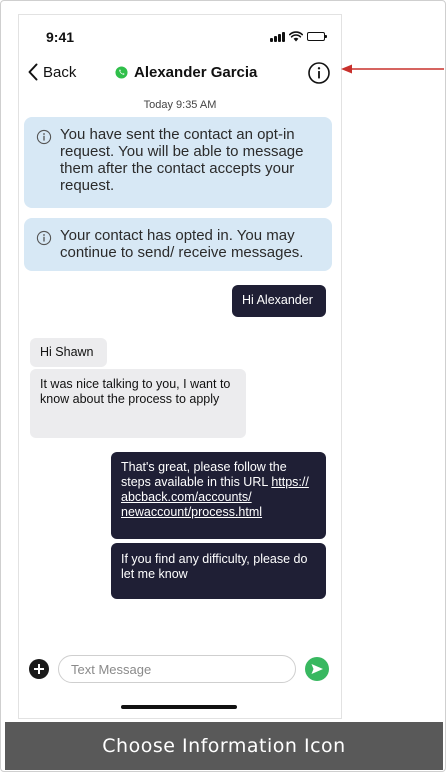 Image resolution: width=446 pixels, height=772 pixels. I want to click on conversation-header: Back Alexander Garcia, so click(180, 75).